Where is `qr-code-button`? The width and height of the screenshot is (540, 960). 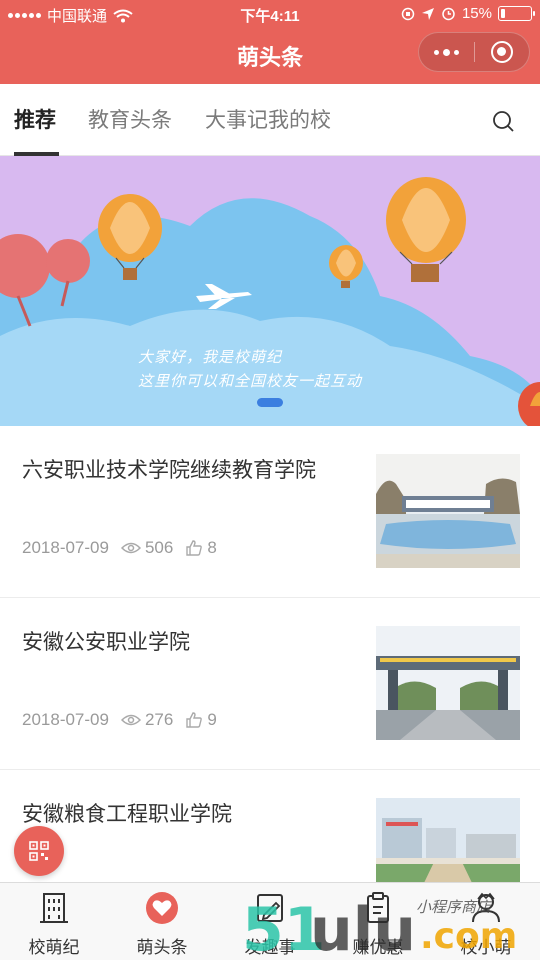 qr-code-button is located at coordinates (39, 851).